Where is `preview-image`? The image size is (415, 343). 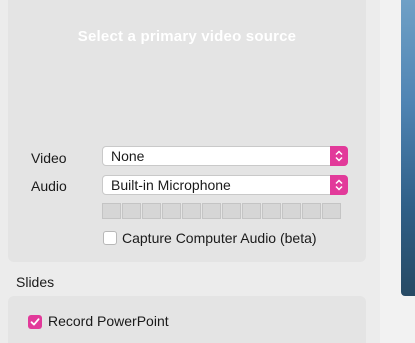
preview-image is located at coordinates (408, 148).